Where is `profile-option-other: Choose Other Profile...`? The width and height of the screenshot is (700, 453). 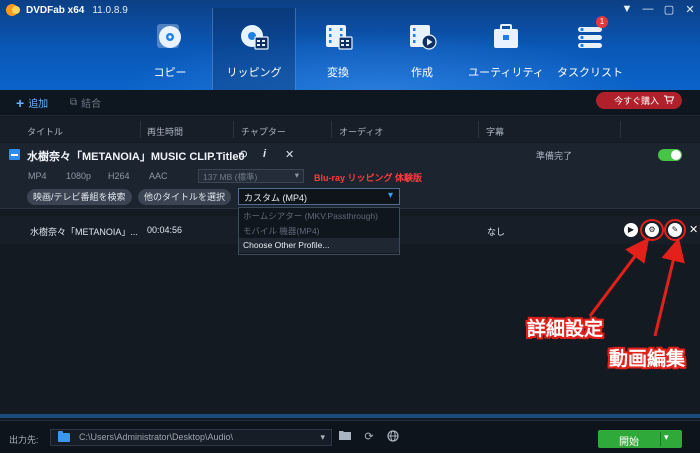 profile-option-other: Choose Other Profile... is located at coordinates (319, 245).